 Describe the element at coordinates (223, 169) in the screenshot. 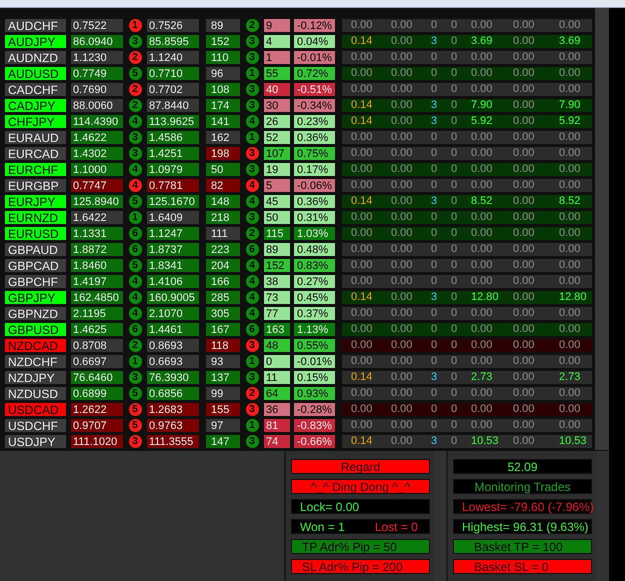

I see `pips-cell: 50` at that location.